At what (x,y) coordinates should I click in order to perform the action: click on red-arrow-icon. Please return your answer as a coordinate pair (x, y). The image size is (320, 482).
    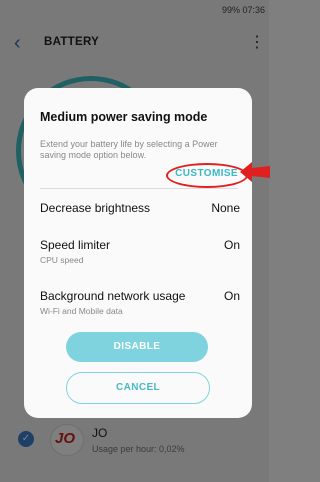
    Looking at the image, I should click on (255, 172).